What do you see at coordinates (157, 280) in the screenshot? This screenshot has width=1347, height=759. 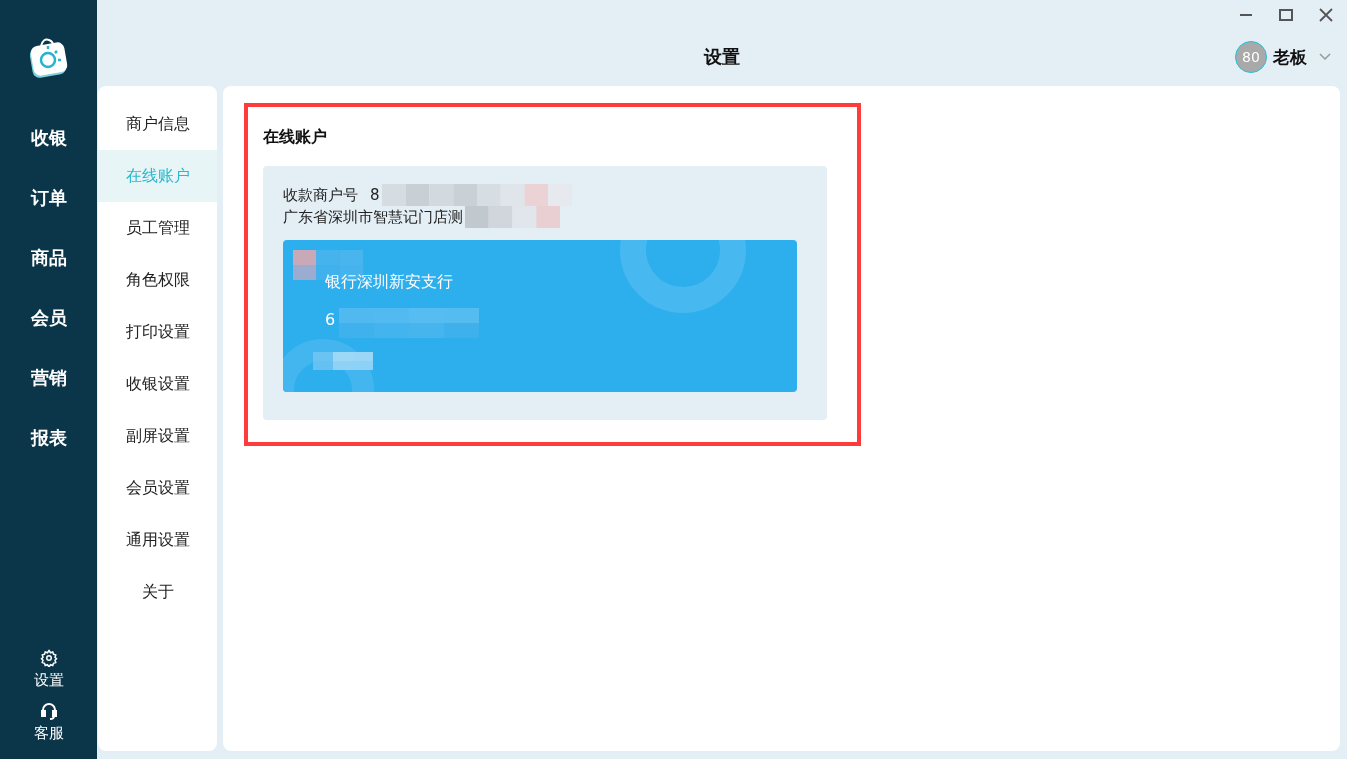 I see `settings-menu-item: 角色权限` at bounding box center [157, 280].